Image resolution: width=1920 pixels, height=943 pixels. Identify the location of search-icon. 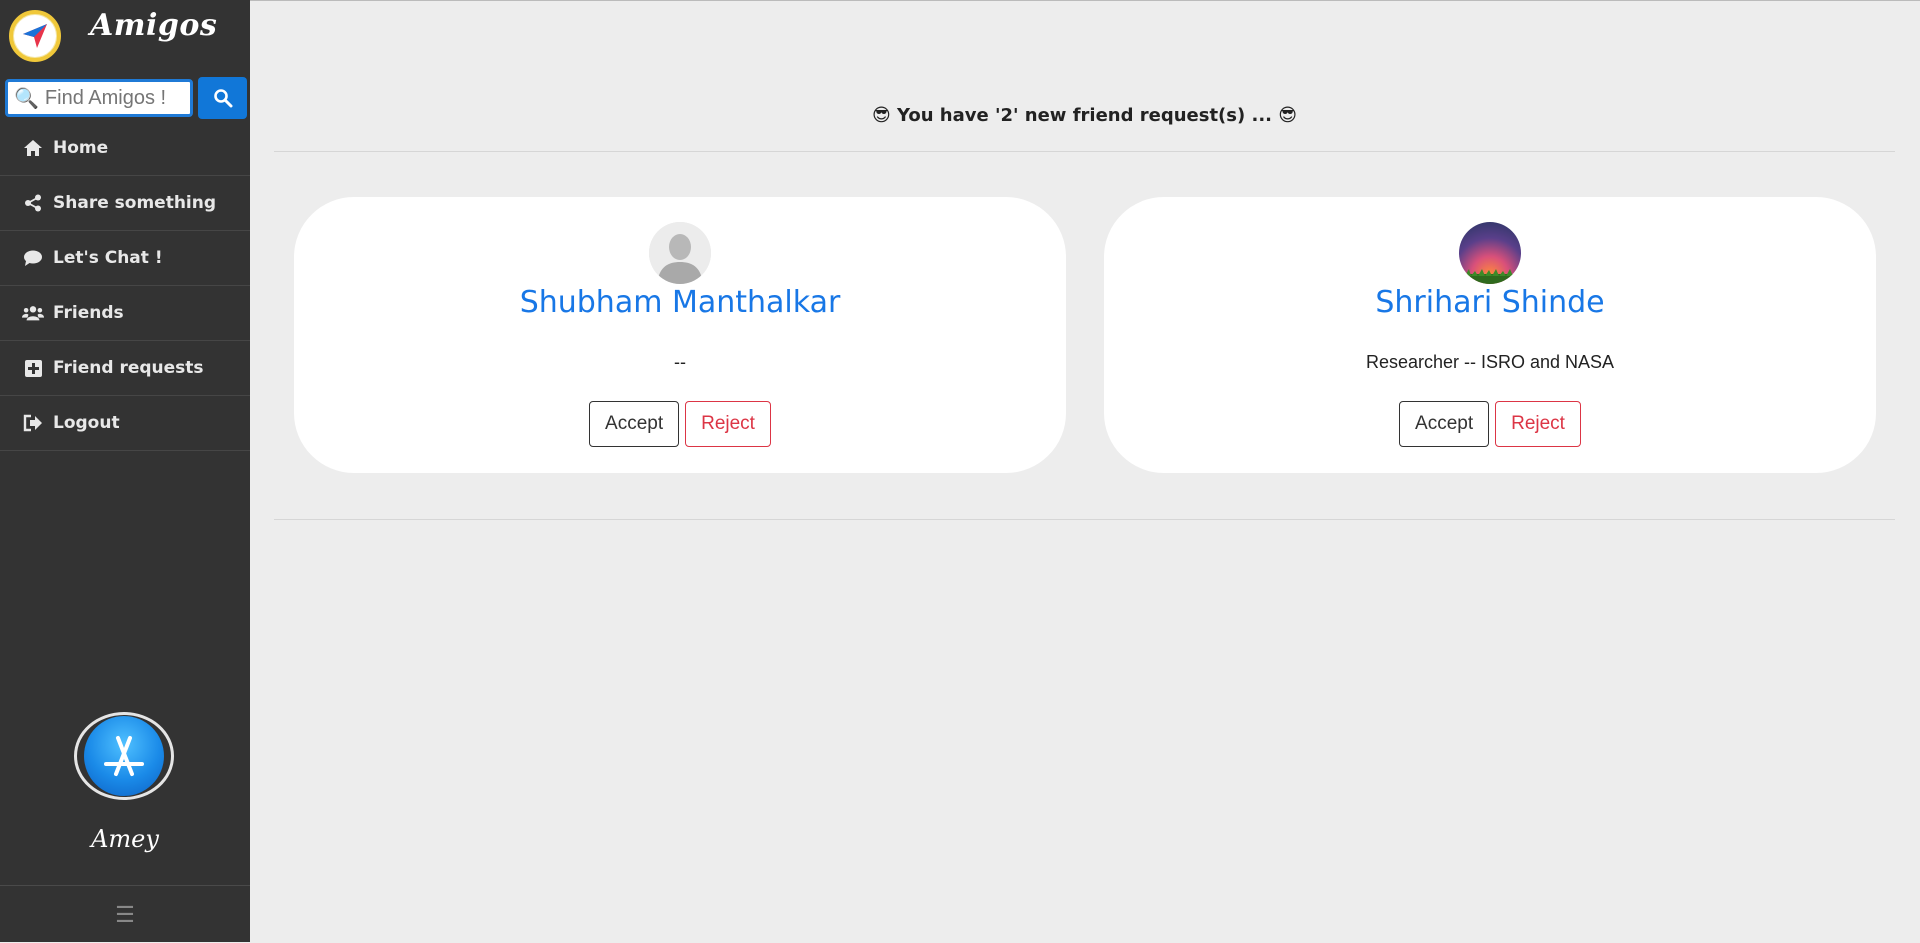
(222, 98).